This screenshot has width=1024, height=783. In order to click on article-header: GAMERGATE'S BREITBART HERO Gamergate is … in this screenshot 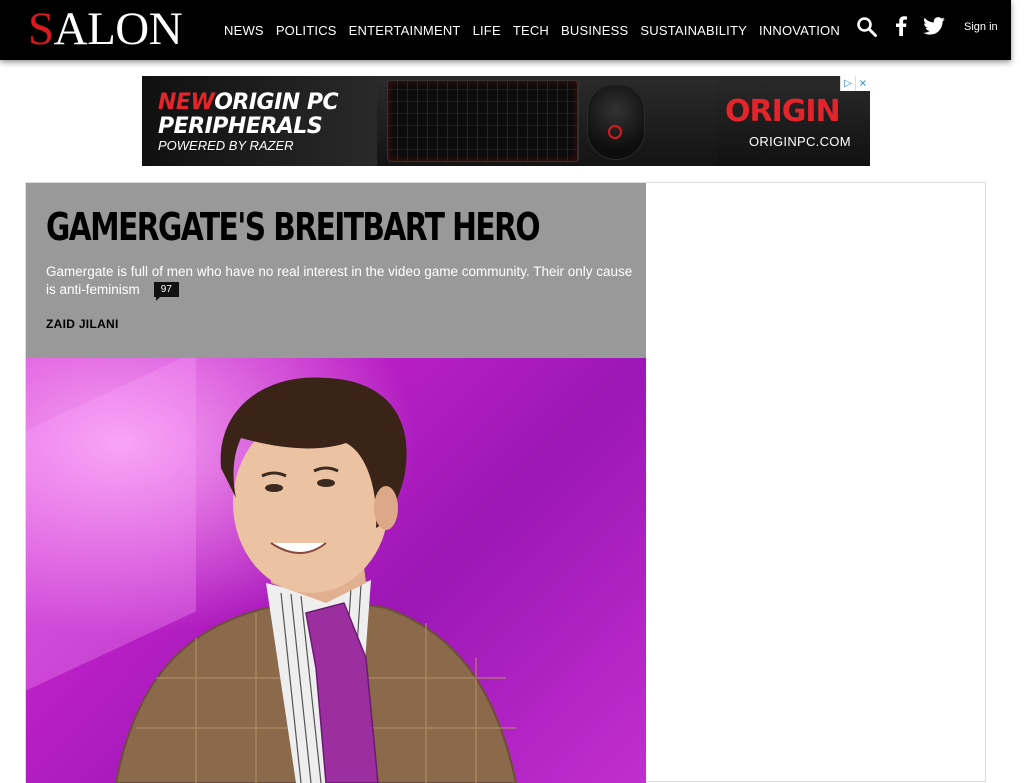, I will do `click(336, 270)`.